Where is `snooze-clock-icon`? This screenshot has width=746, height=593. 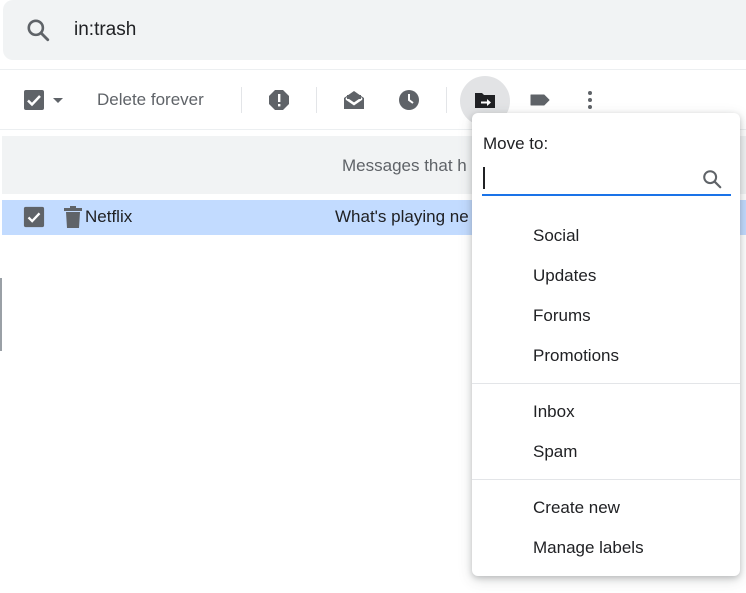
snooze-clock-icon is located at coordinates (409, 100).